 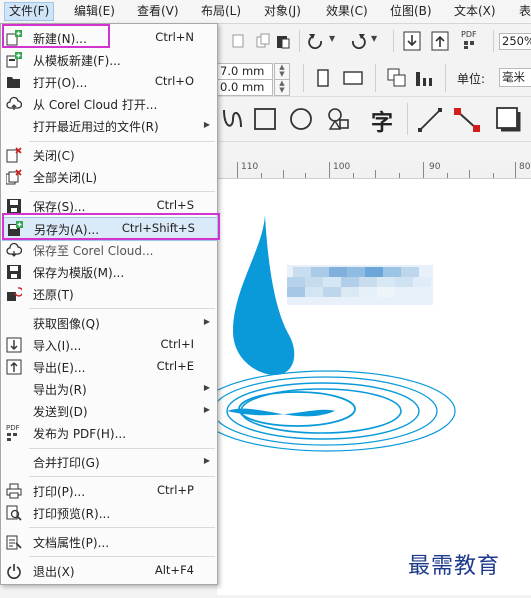 What do you see at coordinates (347, 11) in the screenshot?
I see `menu-effects: 效果(C)` at bounding box center [347, 11].